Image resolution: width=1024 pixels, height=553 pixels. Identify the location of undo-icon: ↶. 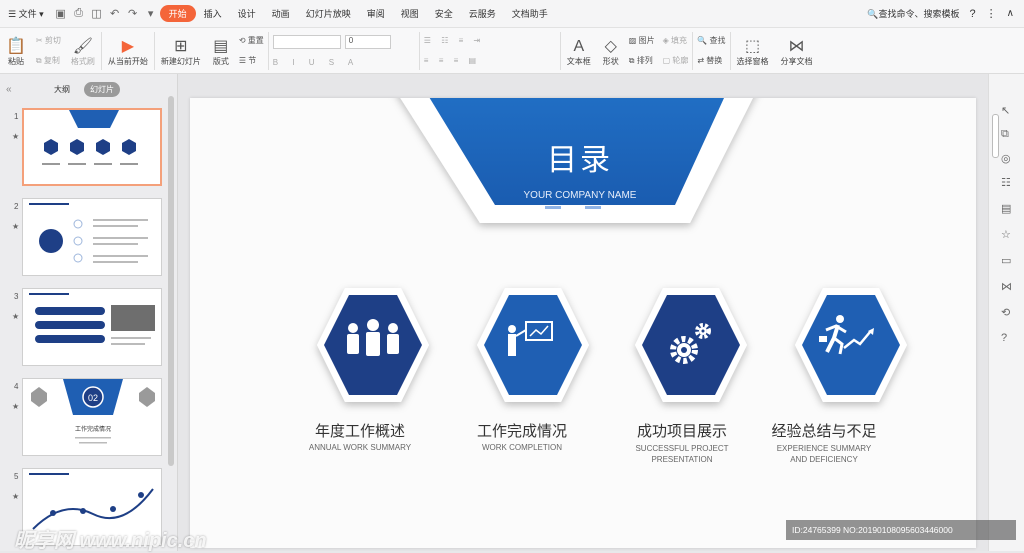
(115, 13).